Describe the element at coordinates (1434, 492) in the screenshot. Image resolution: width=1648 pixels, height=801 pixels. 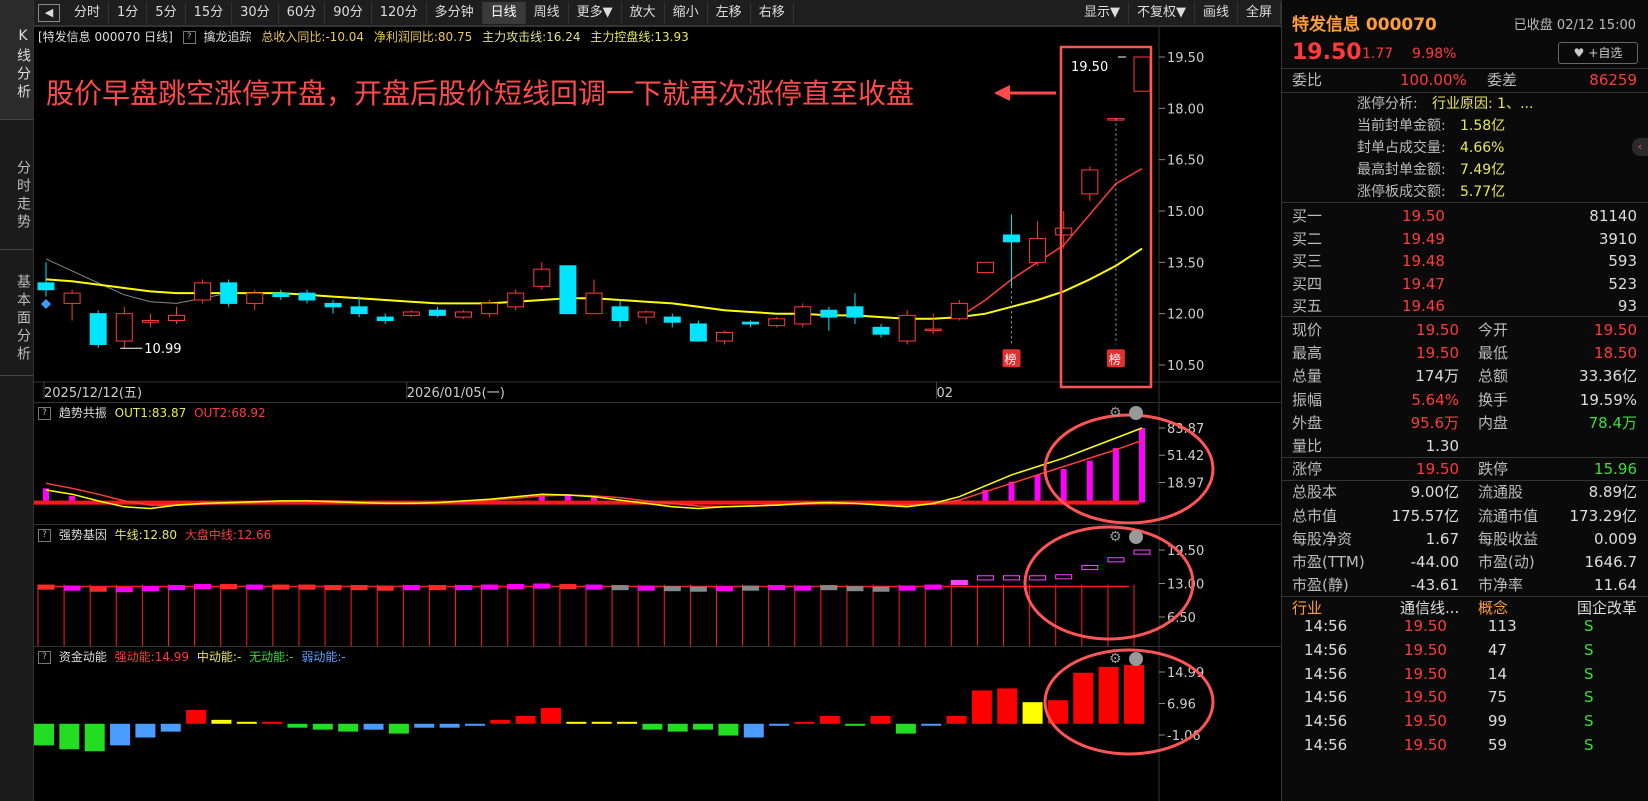
I see `stat-value: 9.00亿` at that location.